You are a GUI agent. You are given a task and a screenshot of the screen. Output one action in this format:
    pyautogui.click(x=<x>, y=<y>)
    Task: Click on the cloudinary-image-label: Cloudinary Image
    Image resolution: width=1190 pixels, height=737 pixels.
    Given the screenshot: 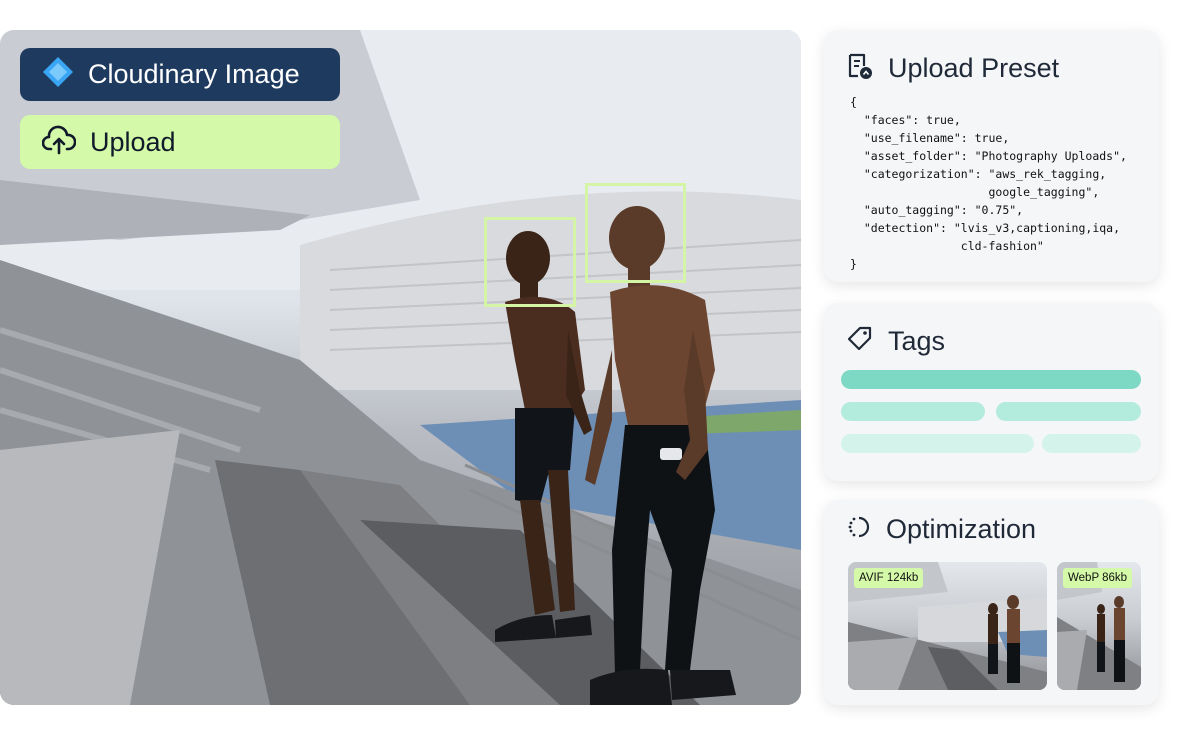 What is the action you would take?
    pyautogui.click(x=194, y=74)
    